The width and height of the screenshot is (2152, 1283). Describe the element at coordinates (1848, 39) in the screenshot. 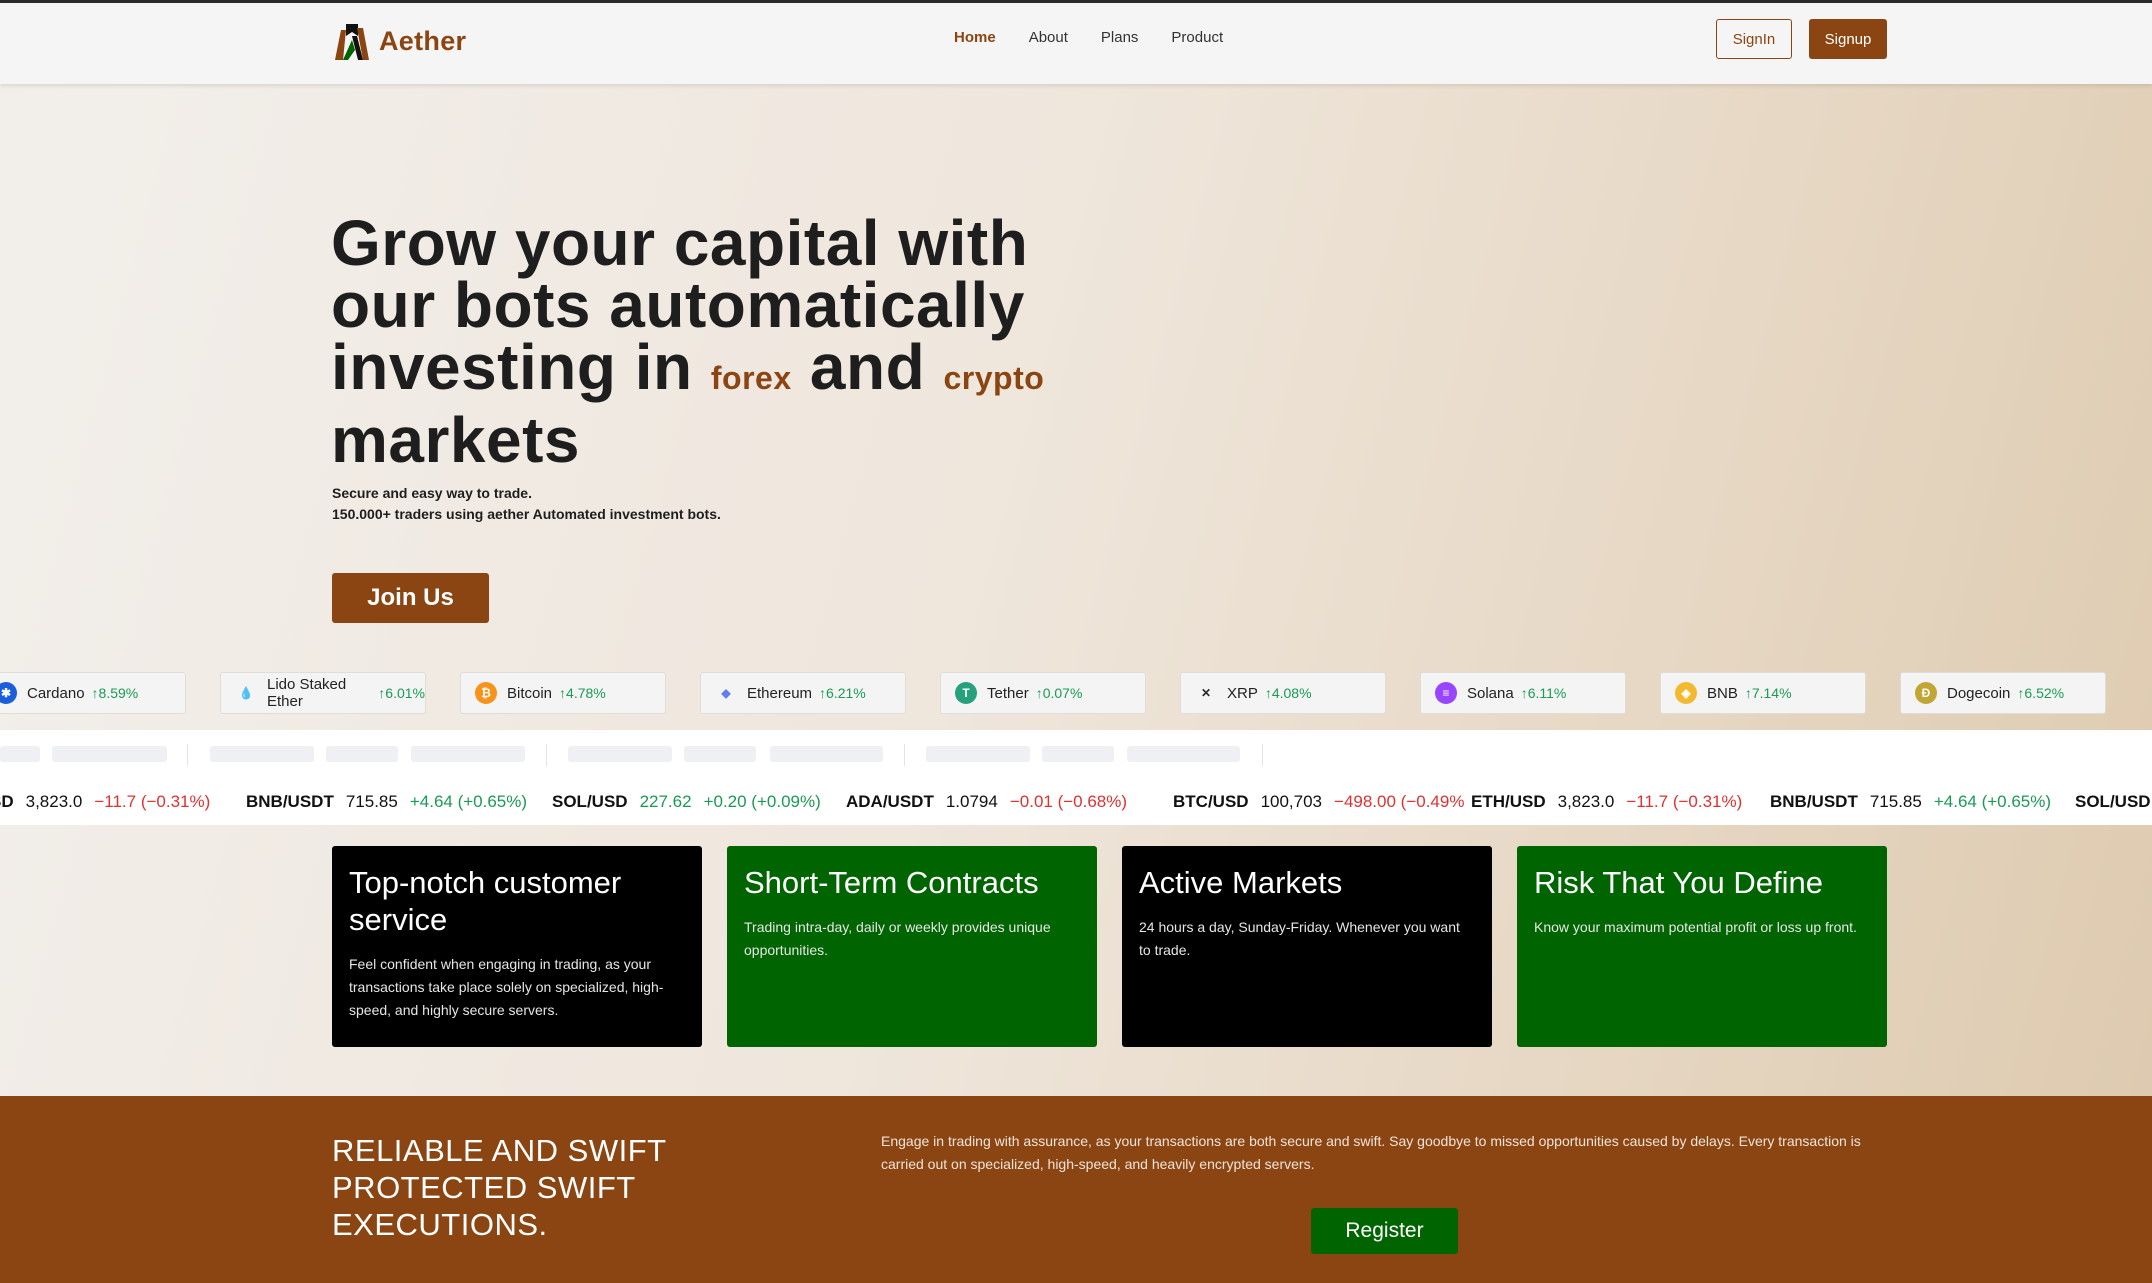

I see `signup-button: Signup` at that location.